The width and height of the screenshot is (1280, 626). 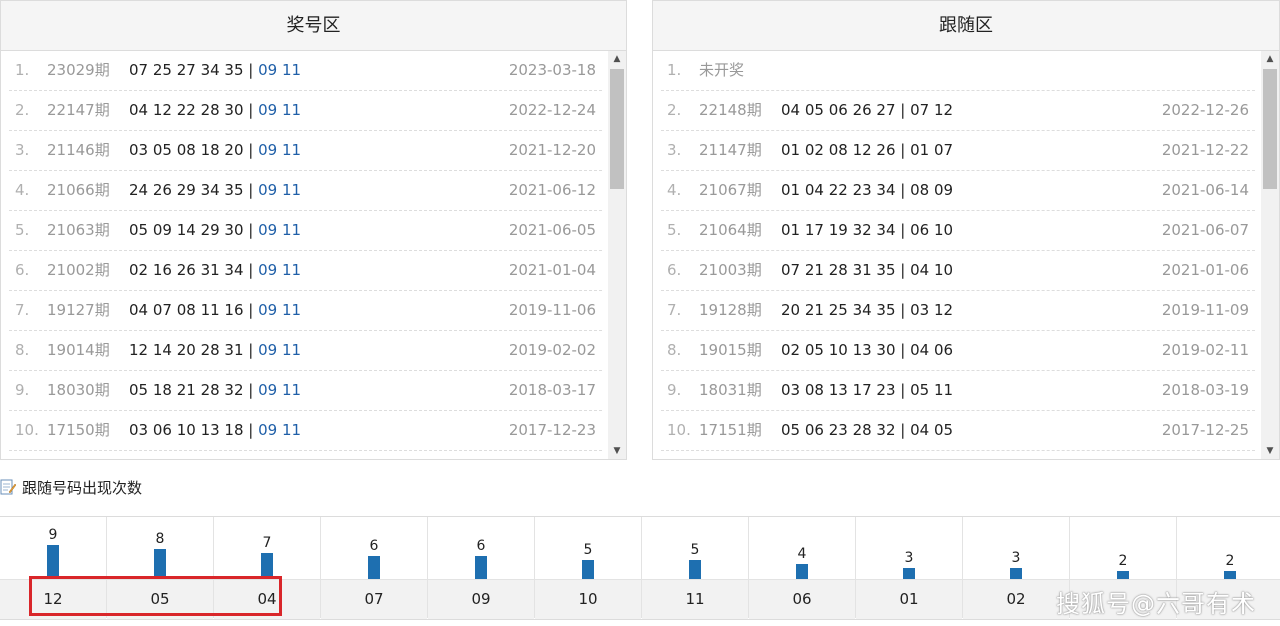 What do you see at coordinates (1205, 430) in the screenshot?
I see `draw-date: 2017-12-25` at bounding box center [1205, 430].